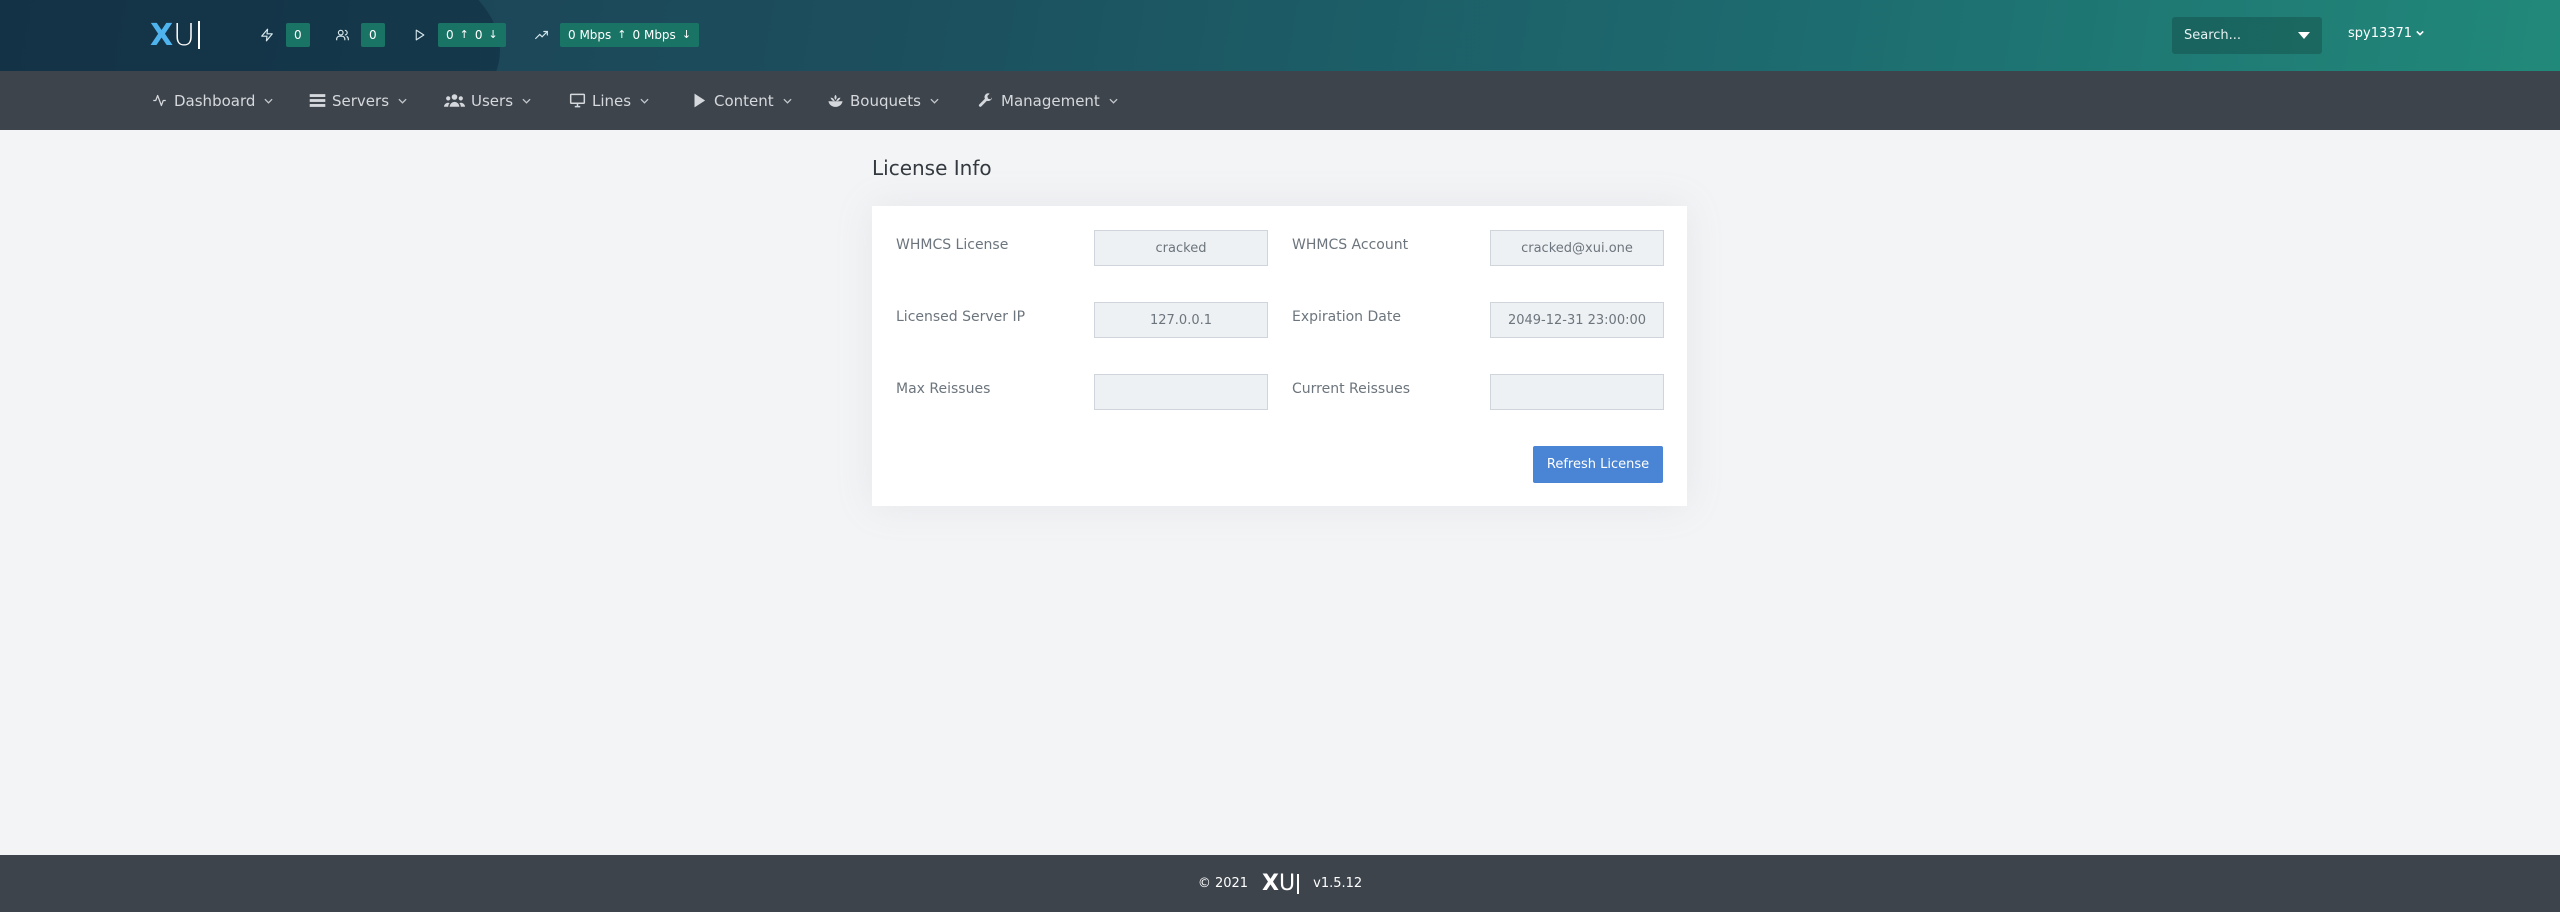  Describe the element at coordinates (630, 35) in the screenshot. I see `stat-chip: 0 Mbps ↑ 0 Mbps ↓` at that location.